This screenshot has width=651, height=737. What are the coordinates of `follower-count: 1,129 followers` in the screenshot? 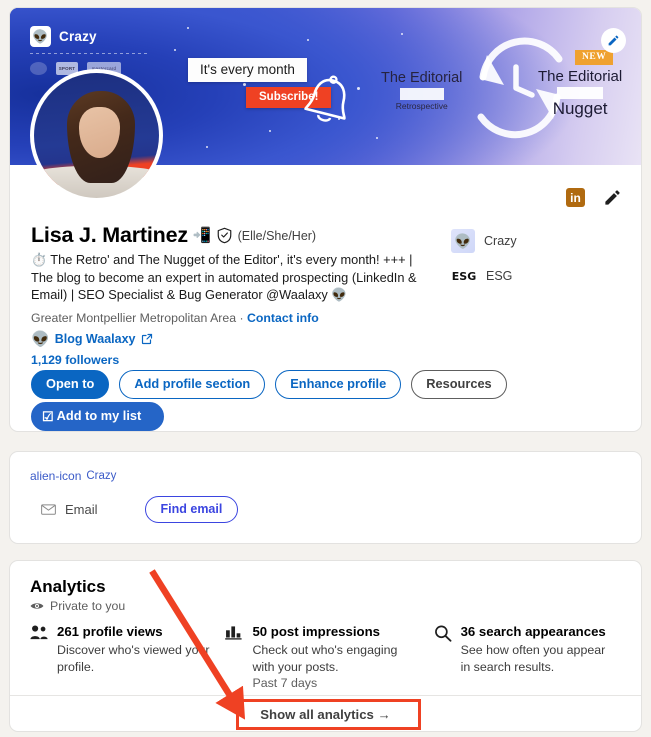 It's located at (231, 360).